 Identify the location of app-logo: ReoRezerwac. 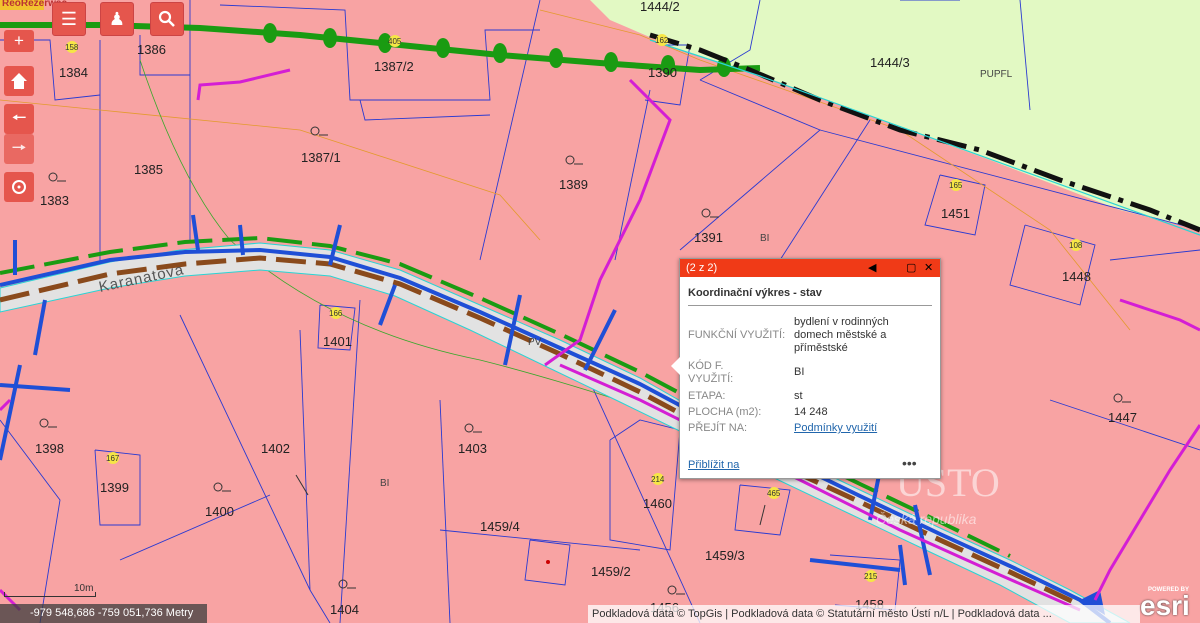
(34, 5).